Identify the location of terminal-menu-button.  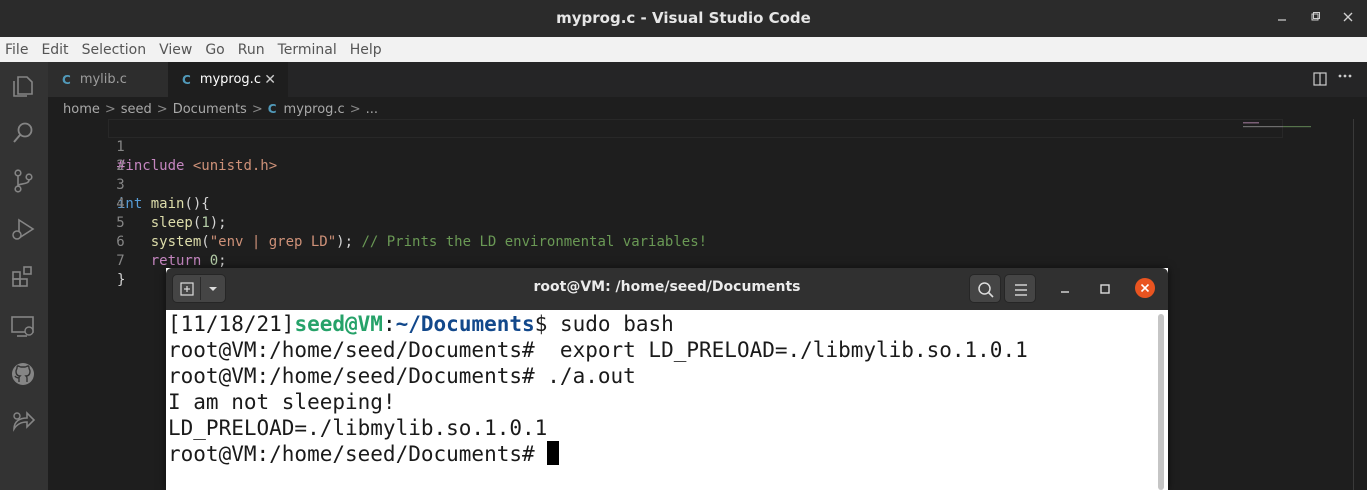
(1020, 288).